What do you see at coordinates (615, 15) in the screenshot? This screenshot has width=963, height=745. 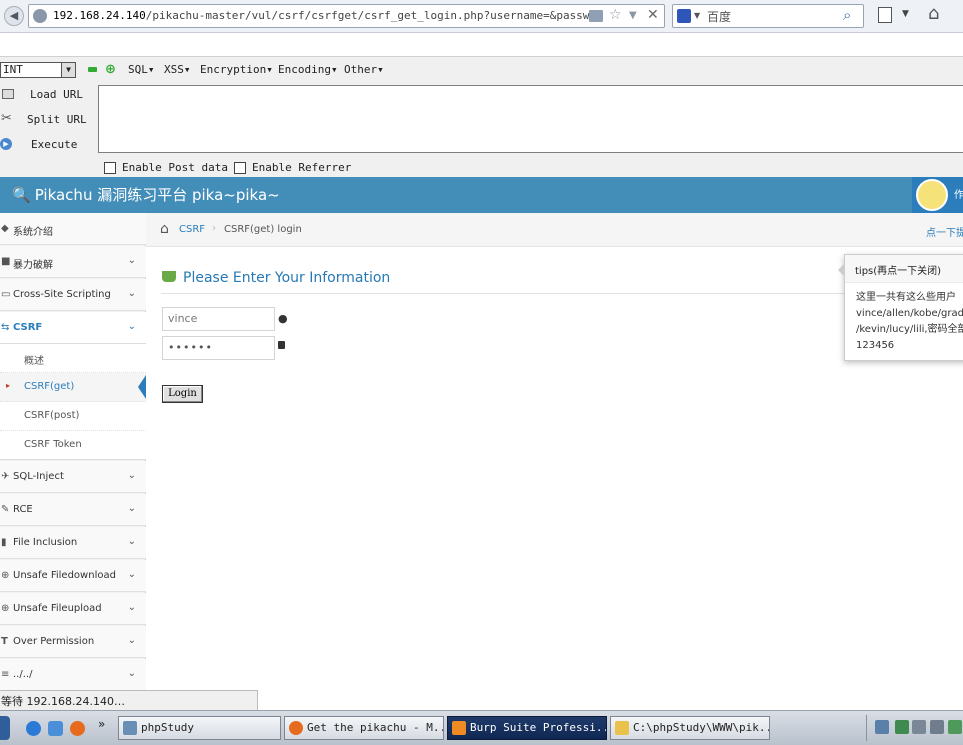 I see `star-icon: ☆` at bounding box center [615, 15].